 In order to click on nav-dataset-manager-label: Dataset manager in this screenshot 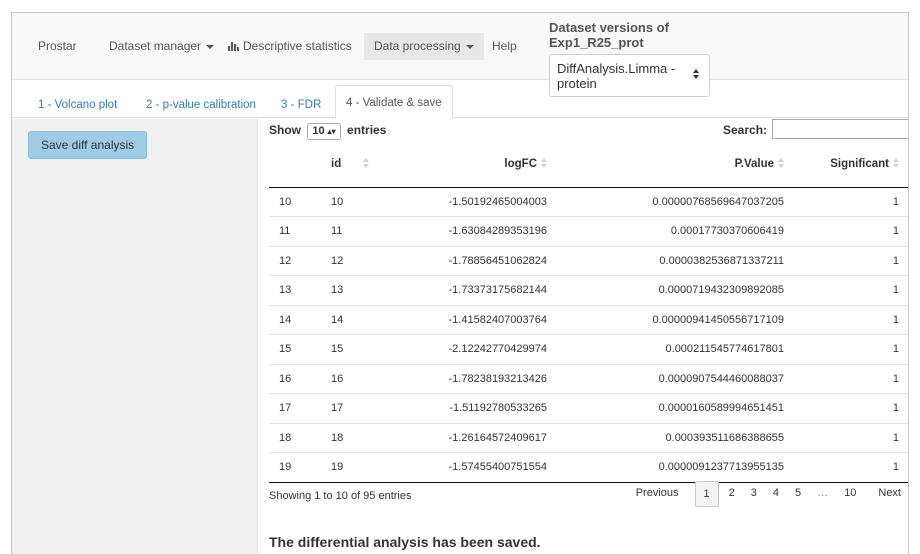, I will do `click(155, 46)`.